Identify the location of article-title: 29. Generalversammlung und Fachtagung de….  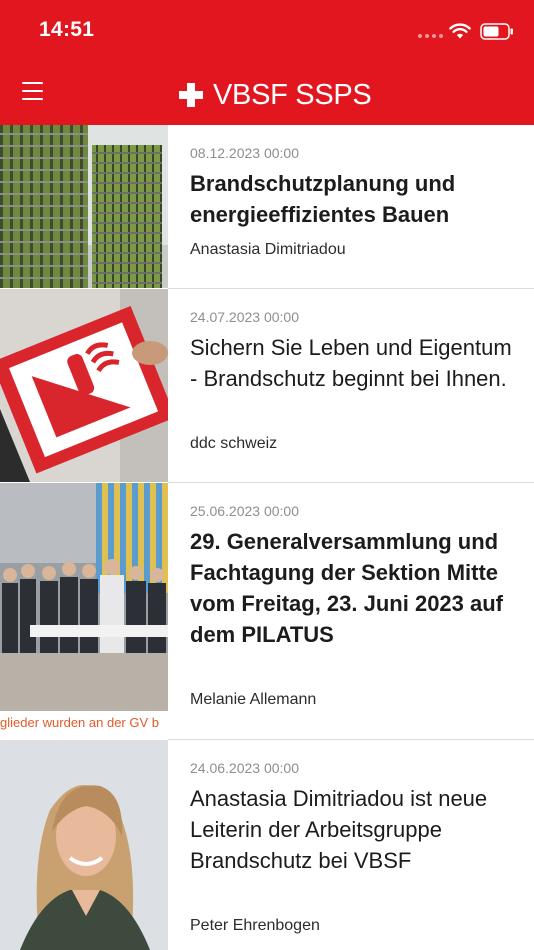
(347, 588).